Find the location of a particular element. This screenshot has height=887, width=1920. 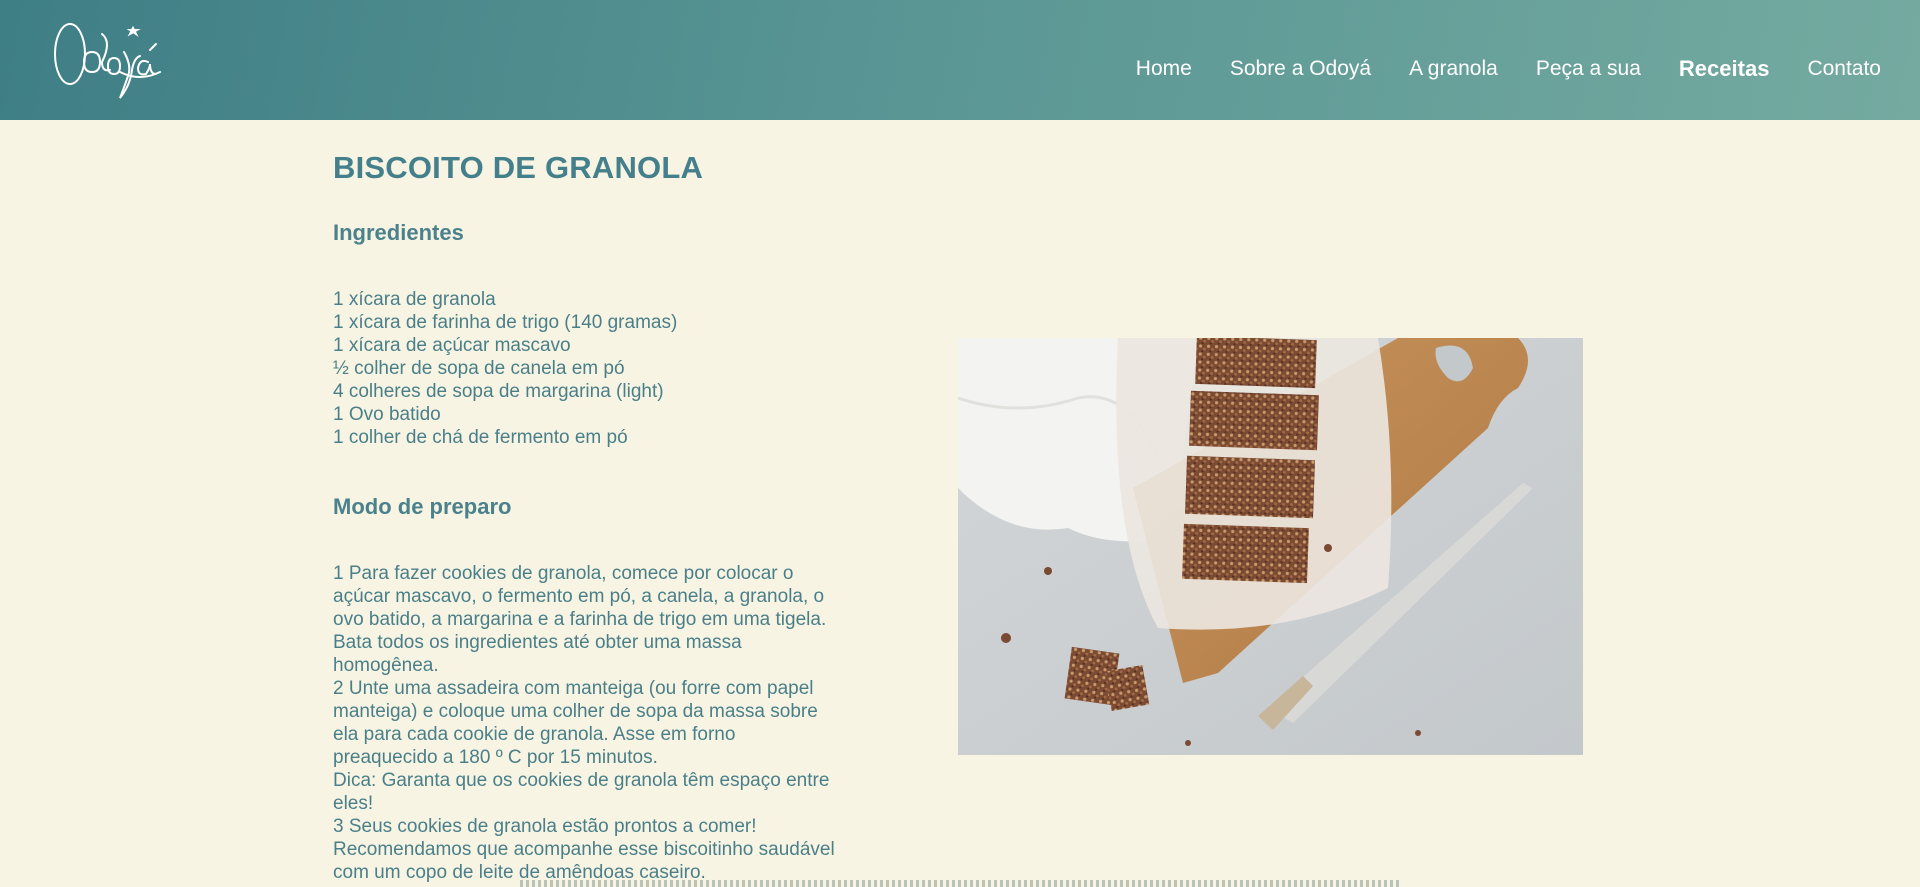

nav-granola: A granola is located at coordinates (1453, 69).